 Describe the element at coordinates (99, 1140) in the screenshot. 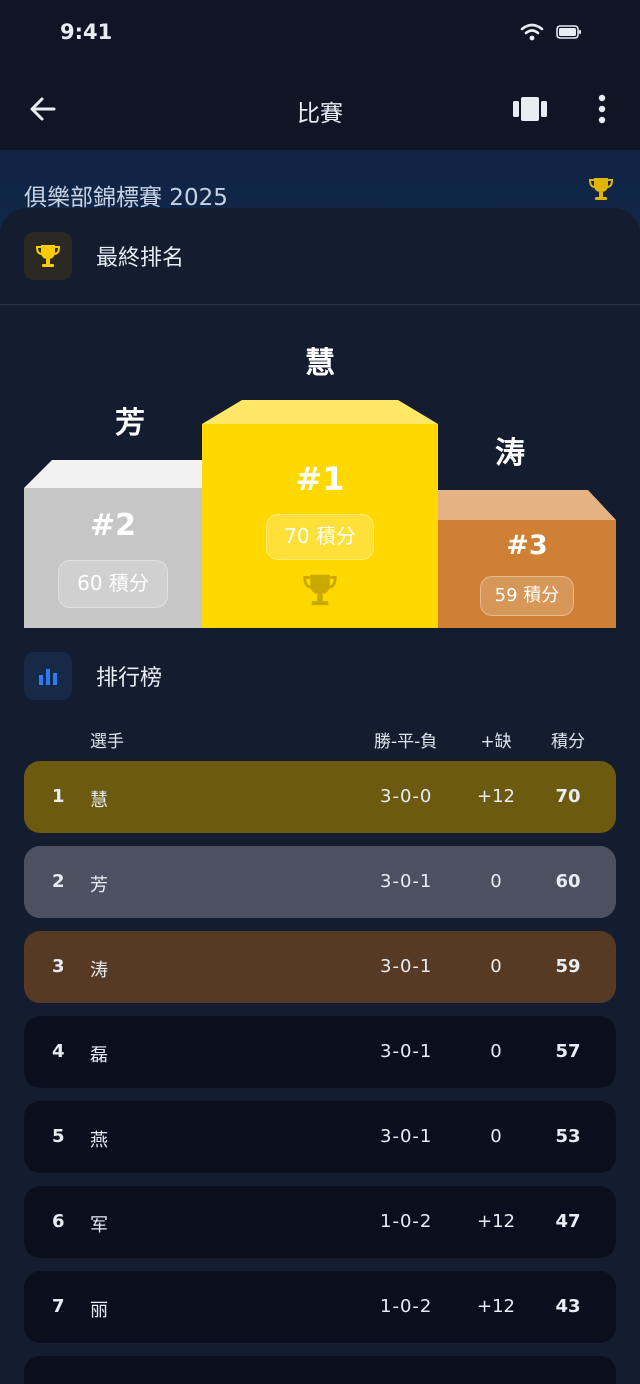

I see `row-name: 燕` at that location.